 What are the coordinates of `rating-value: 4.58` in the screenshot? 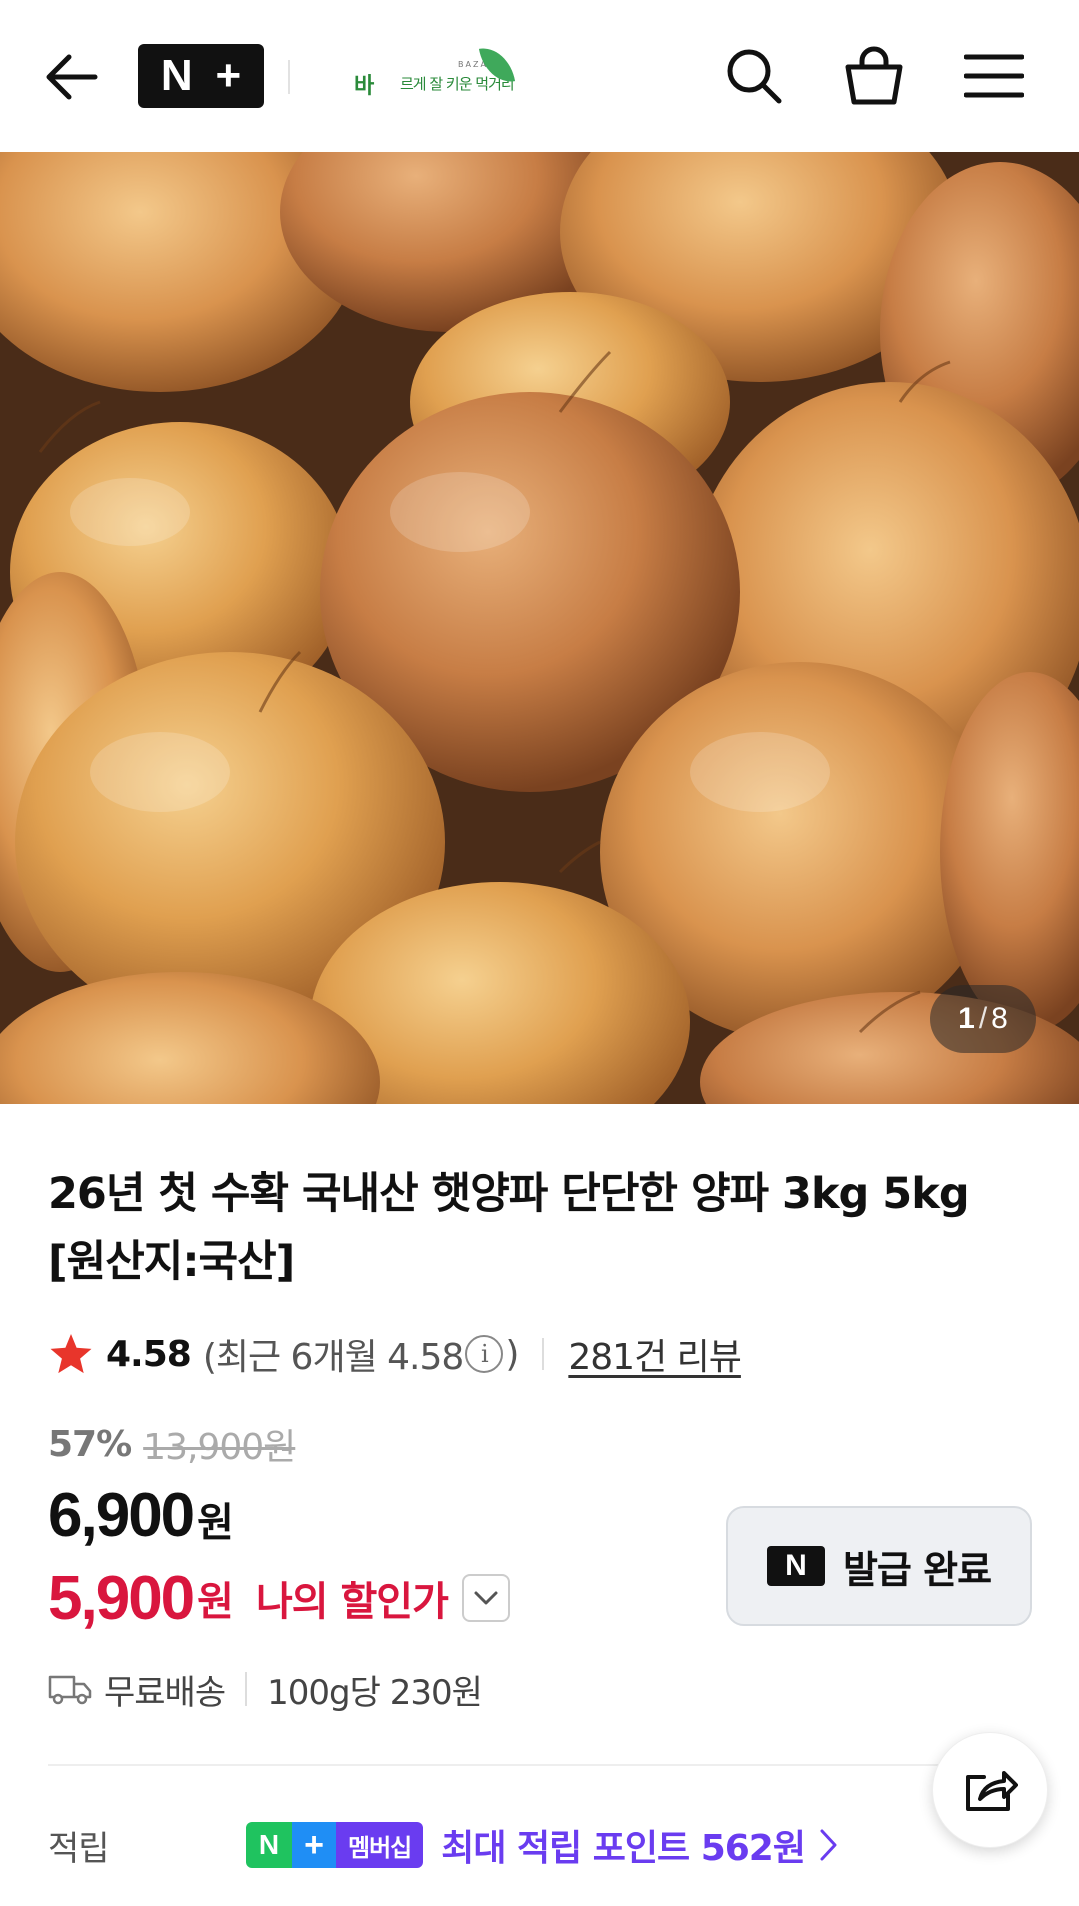 It's located at (149, 1354).